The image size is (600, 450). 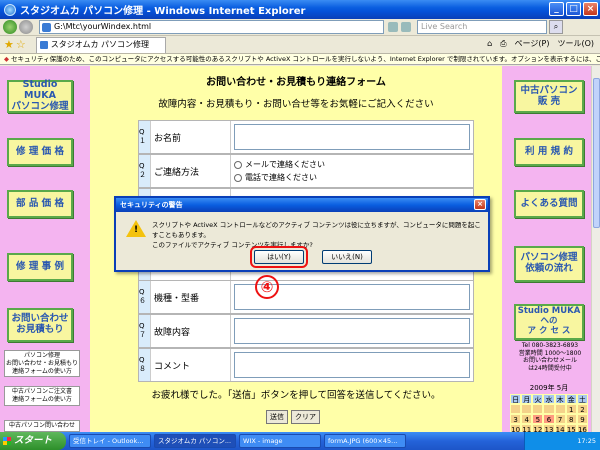 I want to click on radio-email: メールで連絡ください, so click(x=352, y=164).